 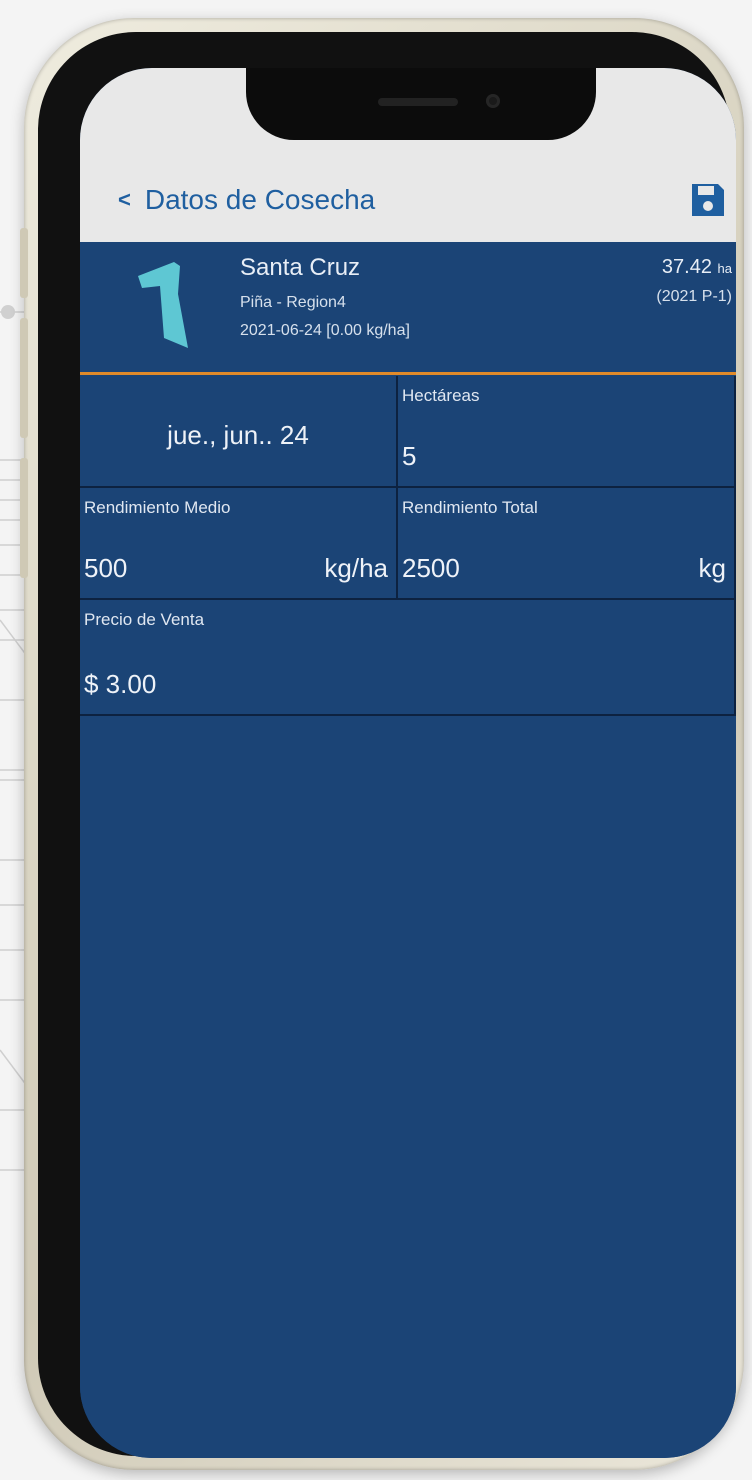 What do you see at coordinates (493, 101) in the screenshot?
I see `front-camera` at bounding box center [493, 101].